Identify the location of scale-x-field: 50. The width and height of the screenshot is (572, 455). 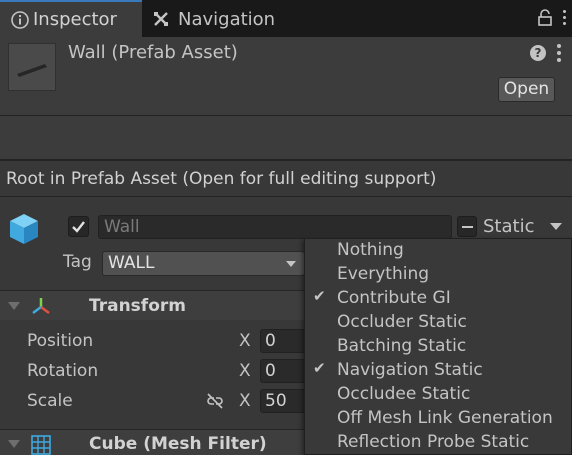
(285, 401).